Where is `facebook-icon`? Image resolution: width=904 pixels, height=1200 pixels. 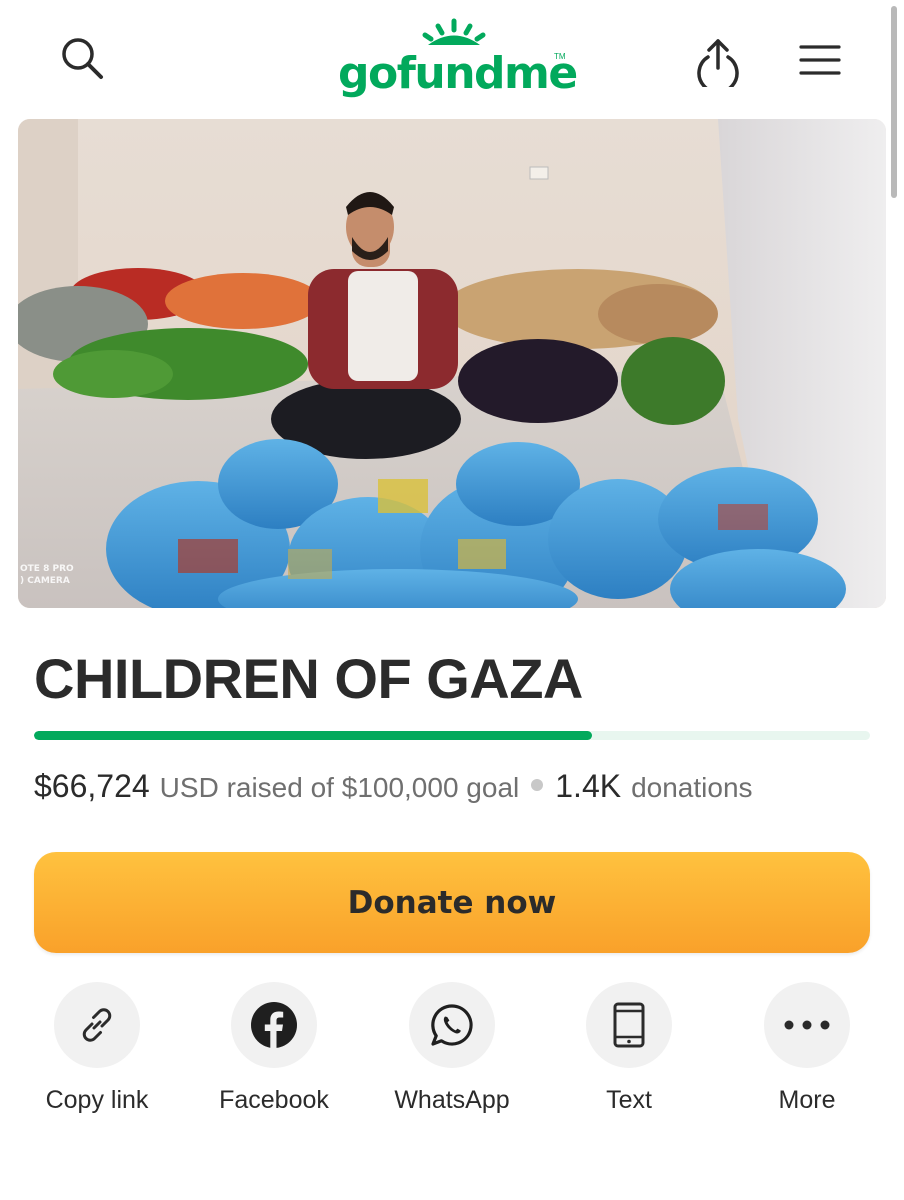
facebook-icon is located at coordinates (274, 1025).